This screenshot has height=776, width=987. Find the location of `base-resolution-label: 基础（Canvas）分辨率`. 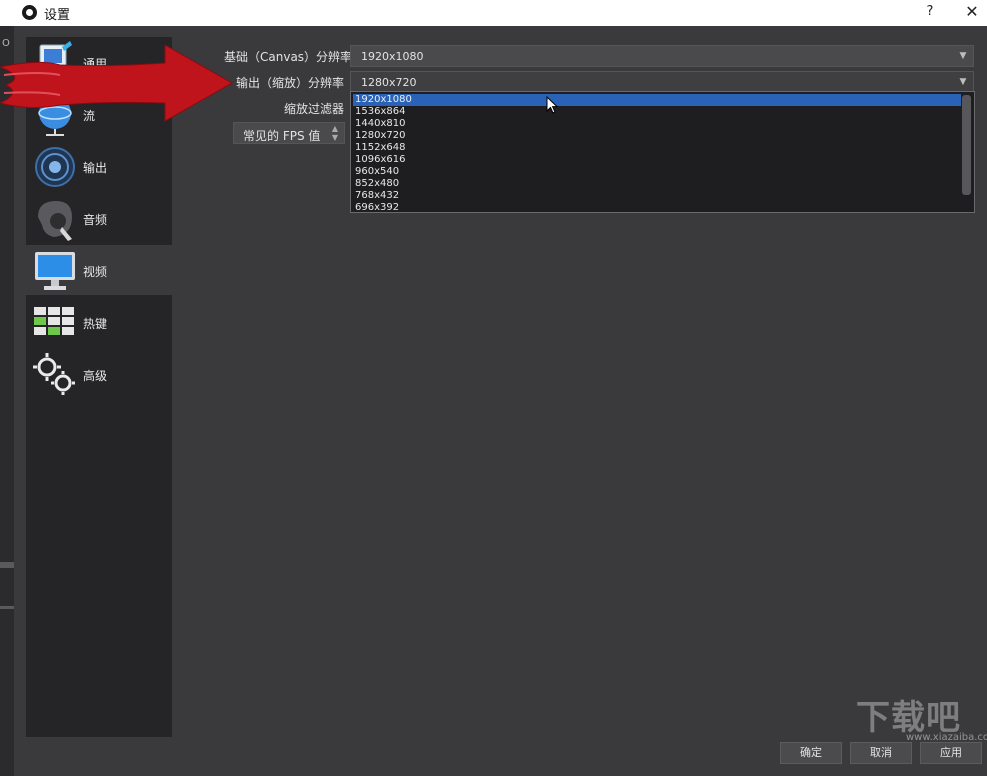

base-resolution-label: 基础（Canvas）分辨率 is located at coordinates (288, 57).